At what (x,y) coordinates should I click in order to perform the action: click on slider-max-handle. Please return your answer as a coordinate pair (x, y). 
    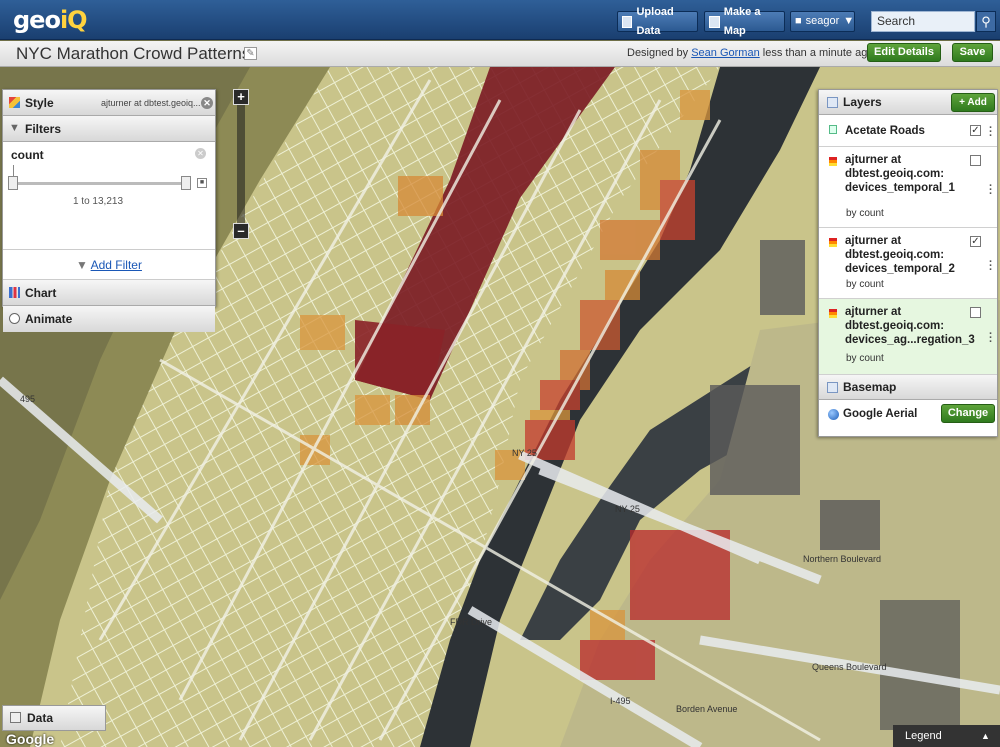
    Looking at the image, I should click on (186, 183).